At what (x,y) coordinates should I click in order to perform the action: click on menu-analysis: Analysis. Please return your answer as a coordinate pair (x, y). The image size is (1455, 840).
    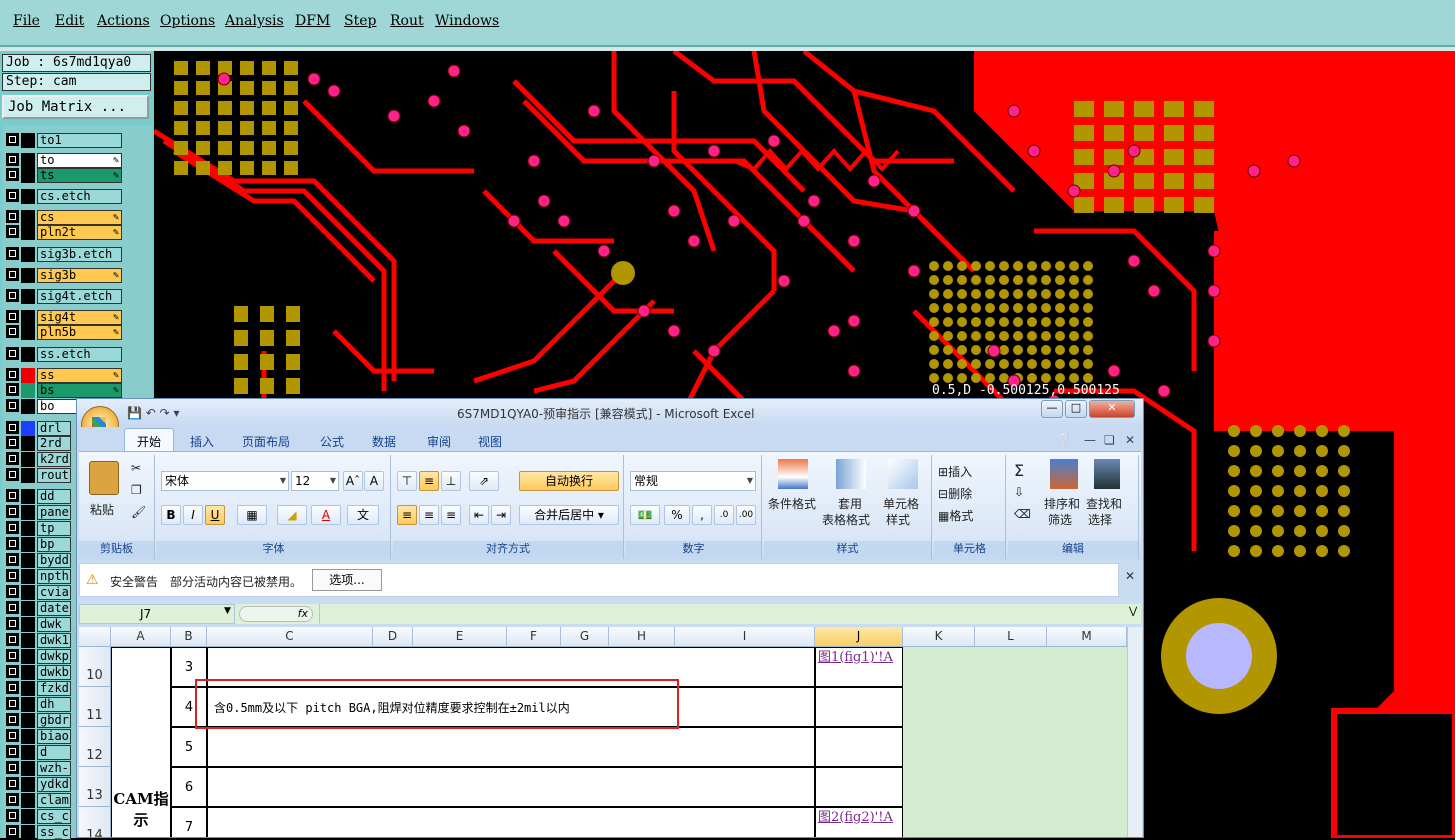
    Looking at the image, I should click on (254, 21).